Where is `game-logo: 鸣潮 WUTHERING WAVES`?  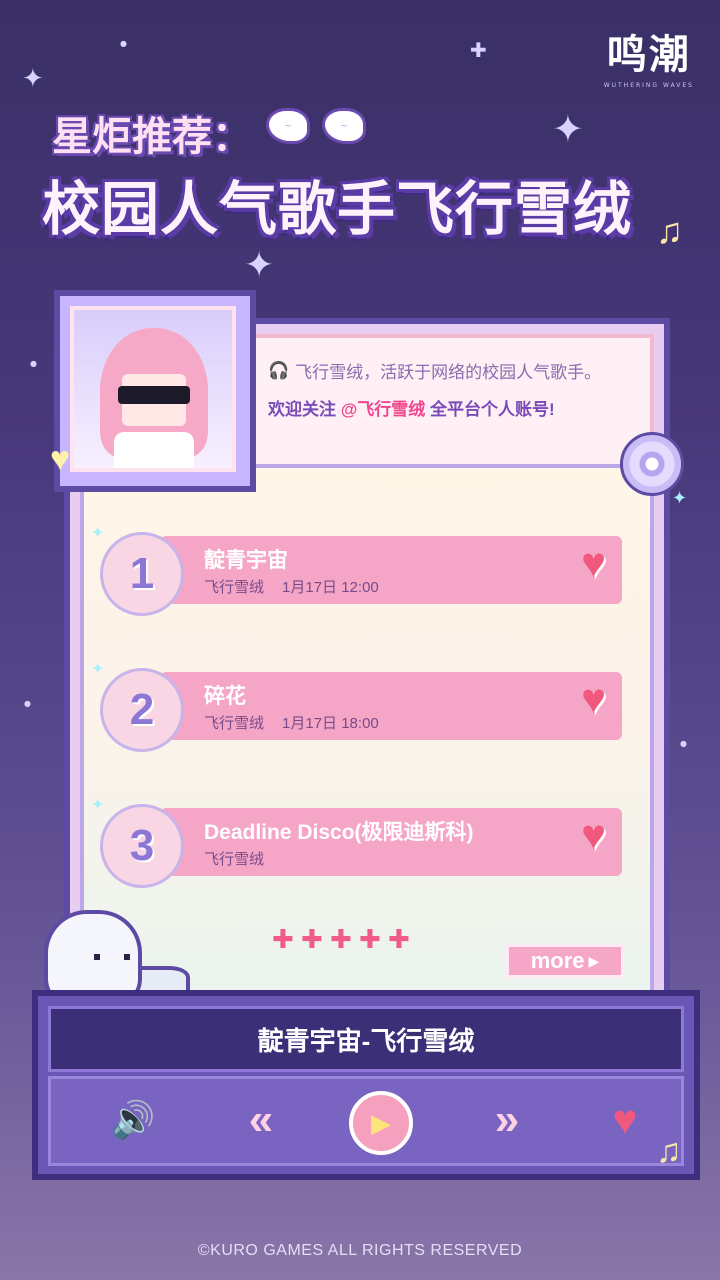 game-logo: 鸣潮 WUTHERING WAVES is located at coordinates (649, 55).